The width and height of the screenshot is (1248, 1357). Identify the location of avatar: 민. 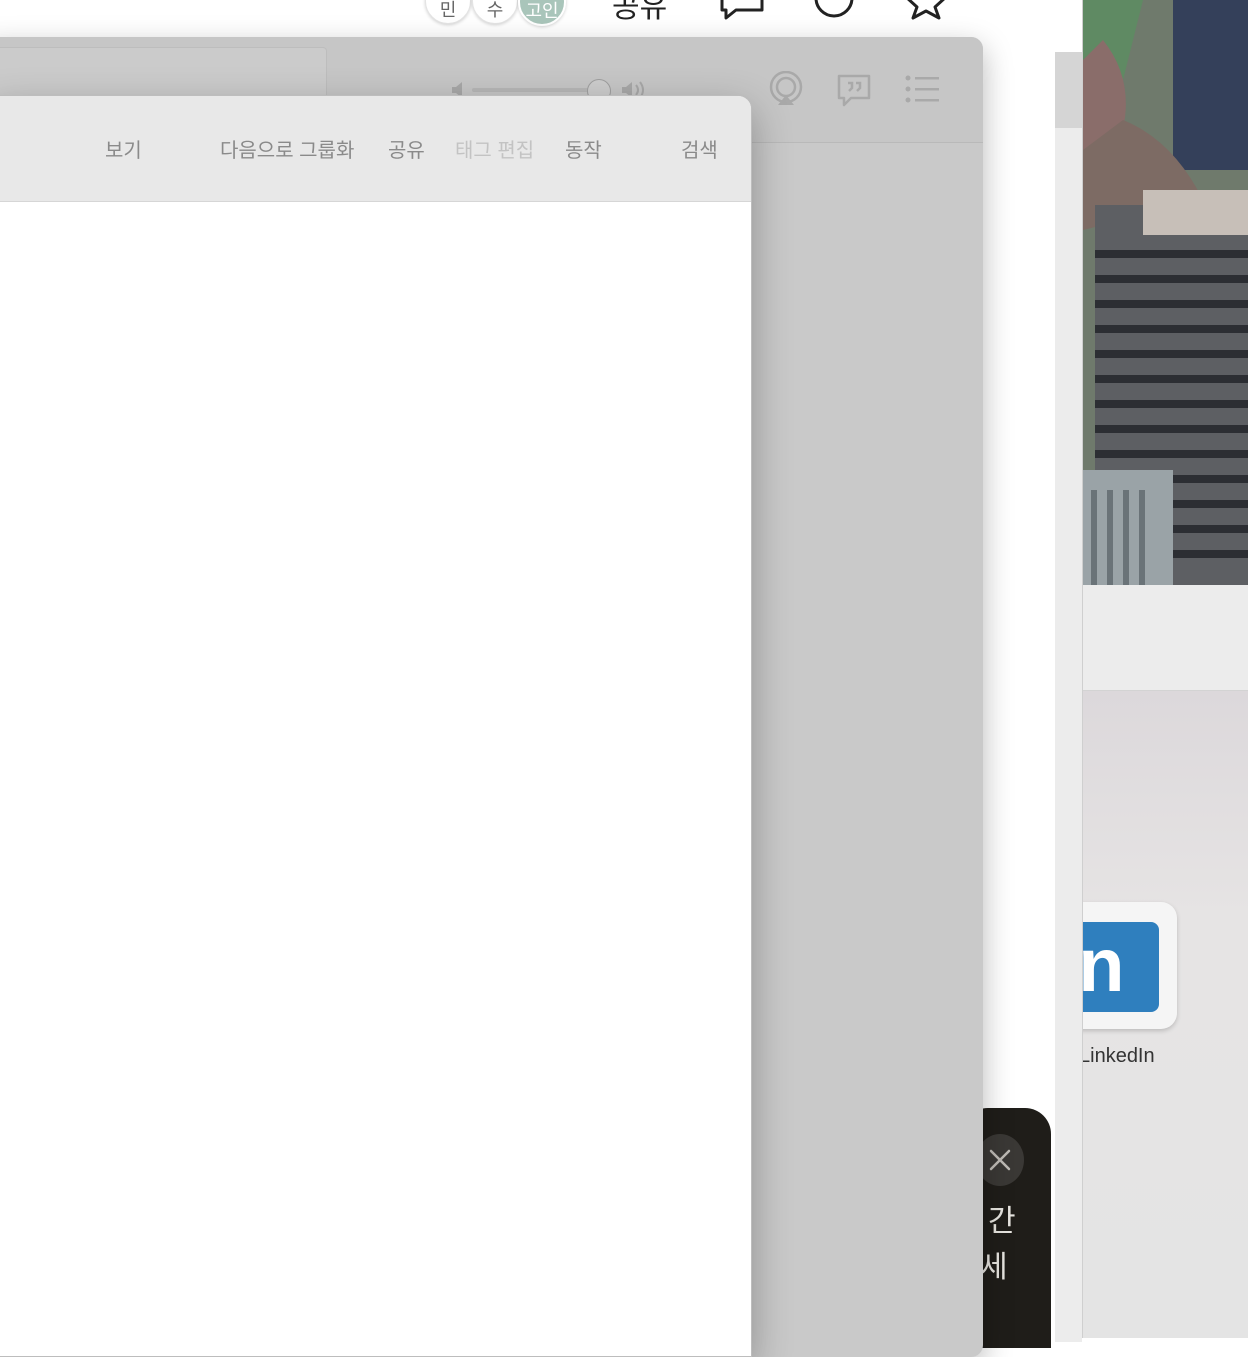
(448, 12).